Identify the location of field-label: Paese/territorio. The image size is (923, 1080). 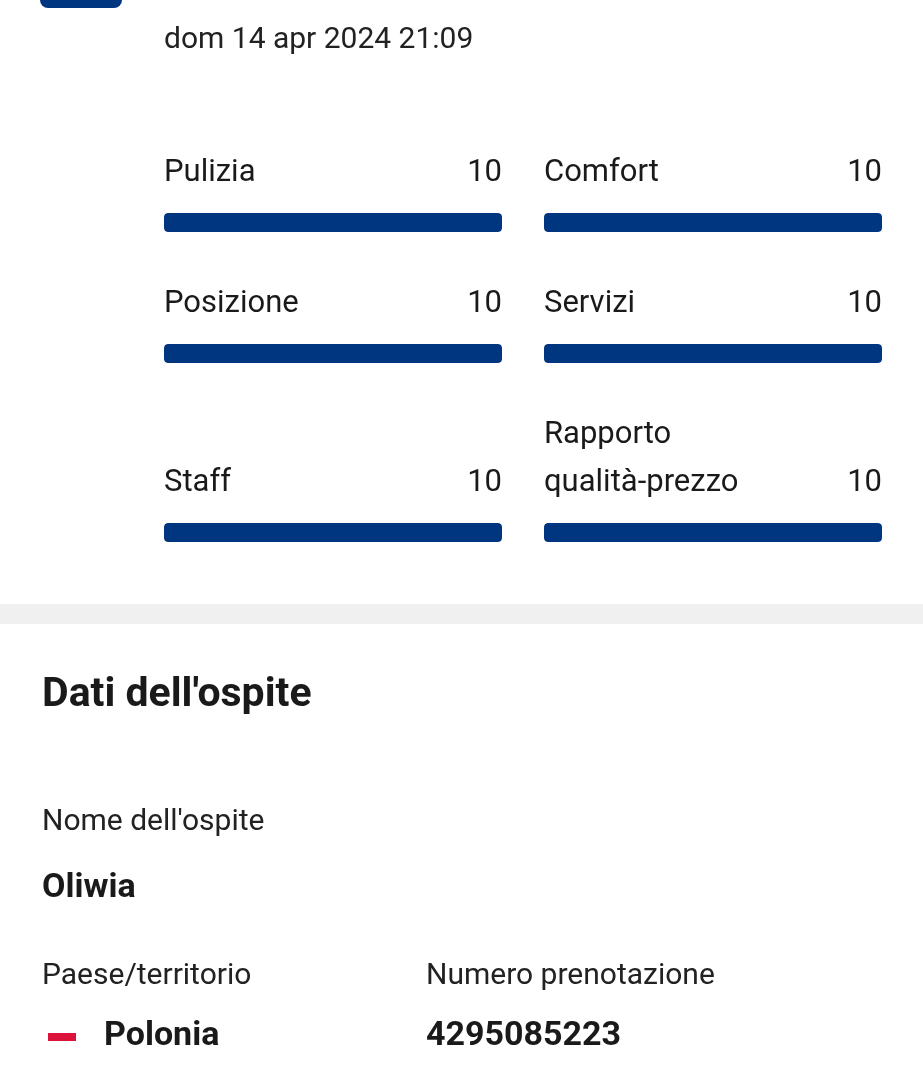
(147, 974).